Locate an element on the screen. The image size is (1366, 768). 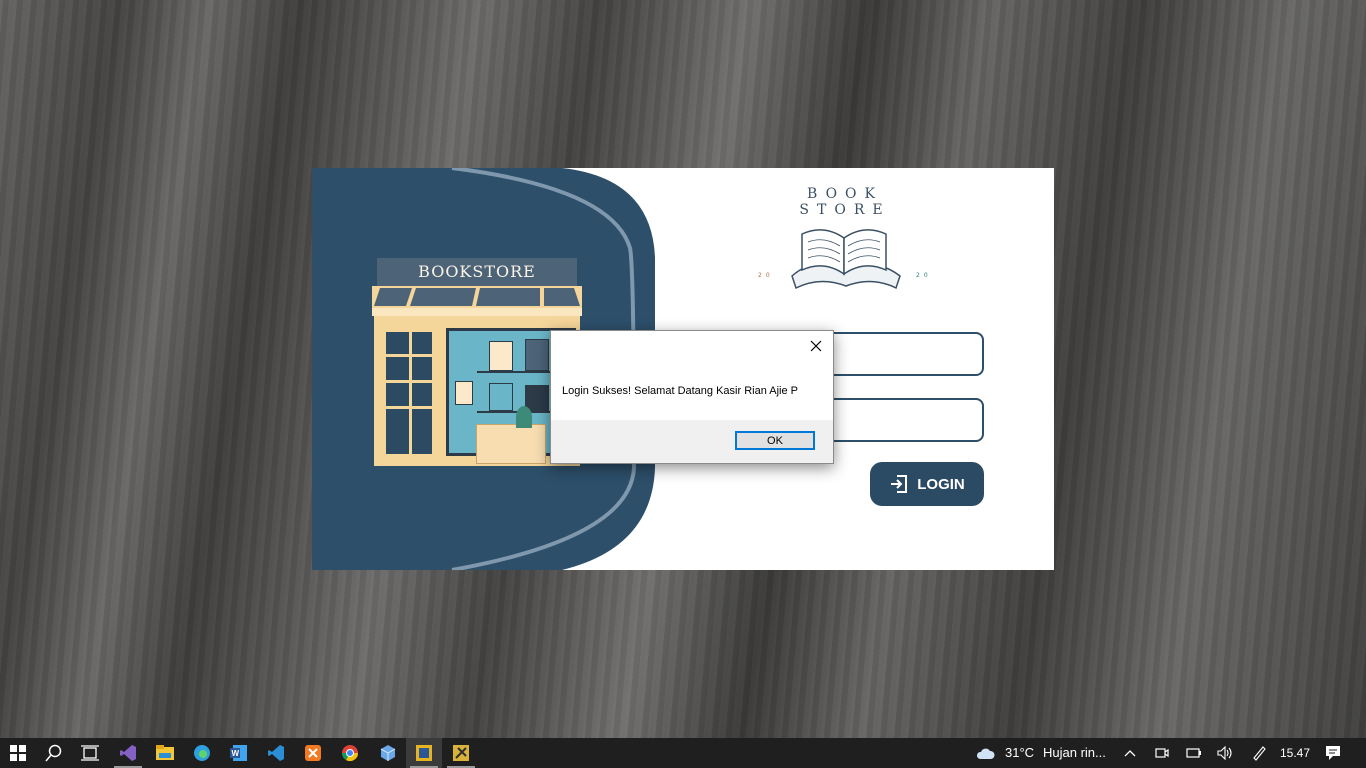
close-icon is located at coordinates (816, 346).